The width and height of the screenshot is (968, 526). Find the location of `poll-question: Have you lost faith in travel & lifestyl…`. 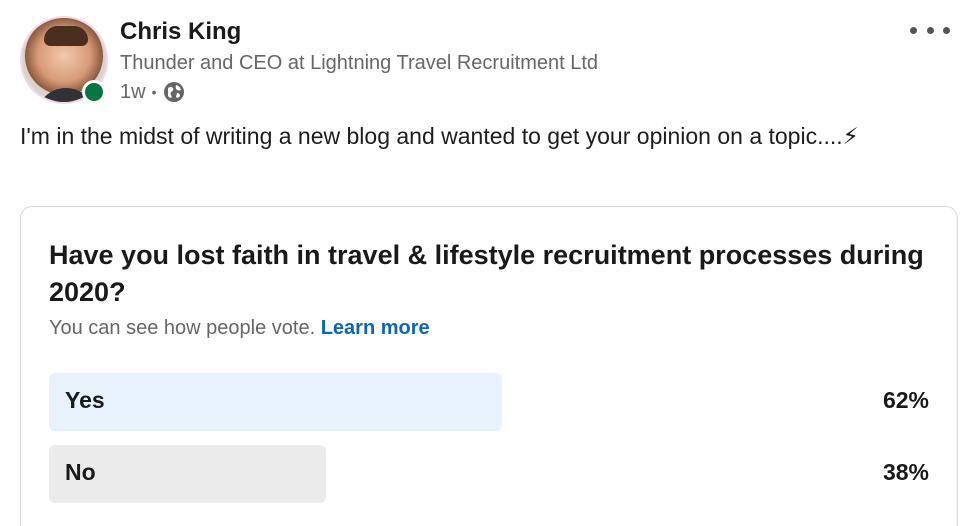

poll-question: Have you lost faith in travel & lifestyl… is located at coordinates (486, 273).